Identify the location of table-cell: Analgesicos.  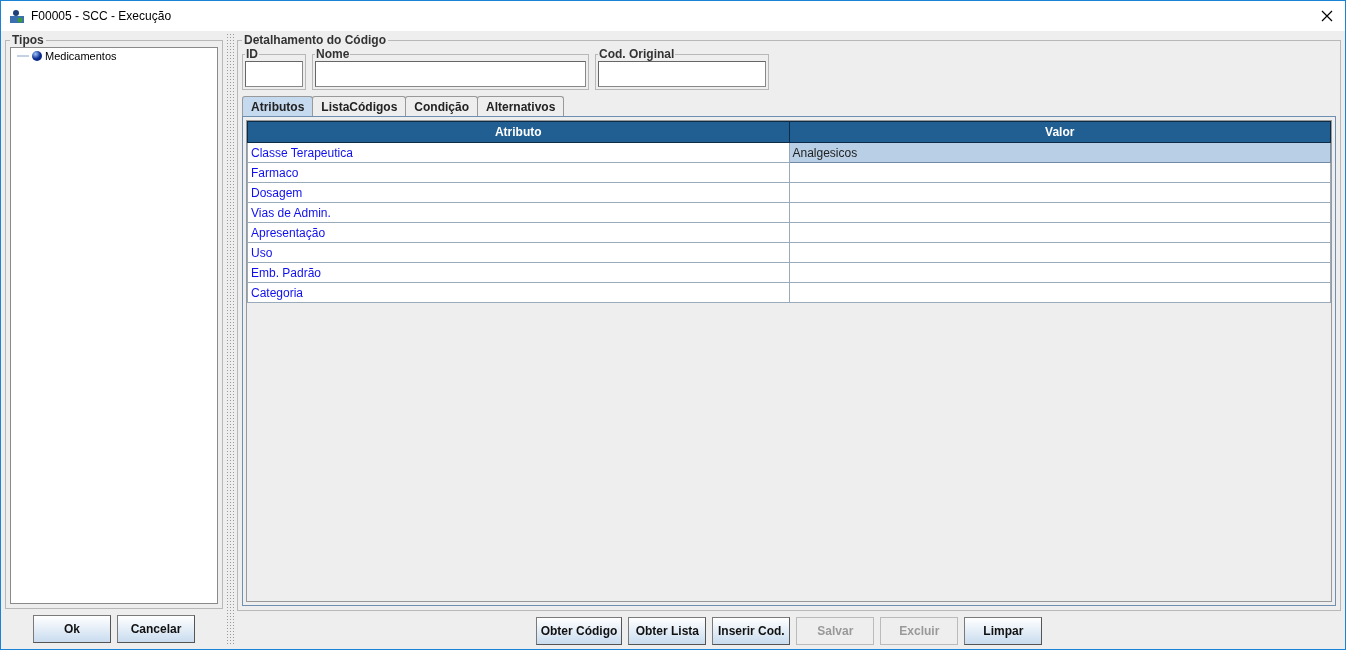
(1060, 152).